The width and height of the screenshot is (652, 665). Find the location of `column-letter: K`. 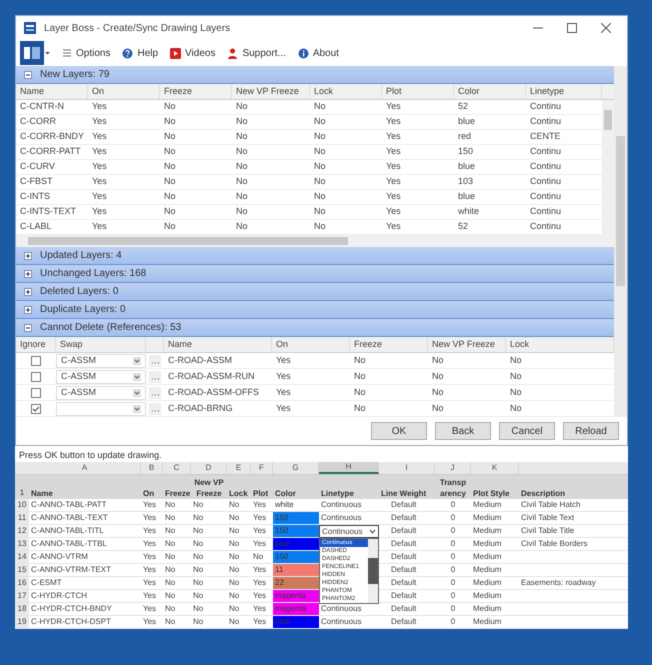

column-letter: K is located at coordinates (495, 468).